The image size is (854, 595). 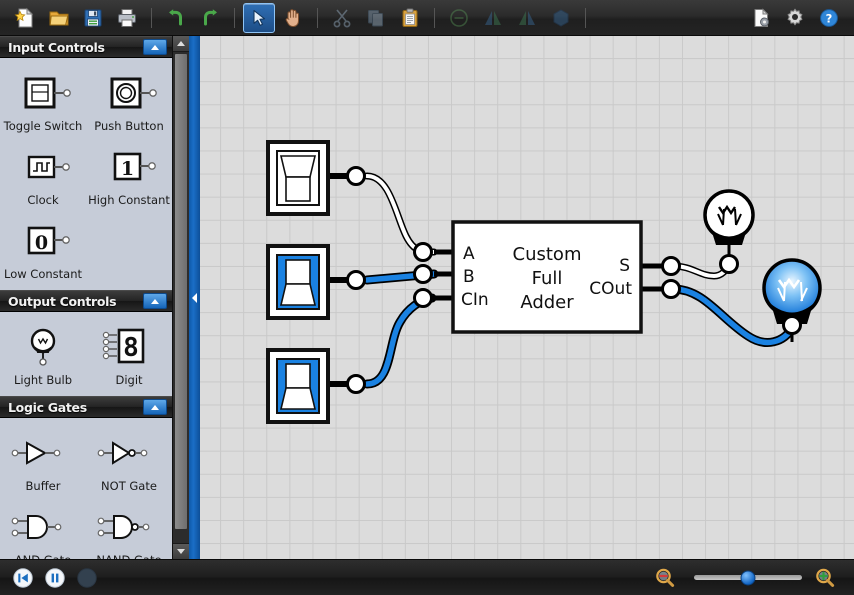 I want to click on palette-item-digit: 8 Digit, so click(x=129, y=355).